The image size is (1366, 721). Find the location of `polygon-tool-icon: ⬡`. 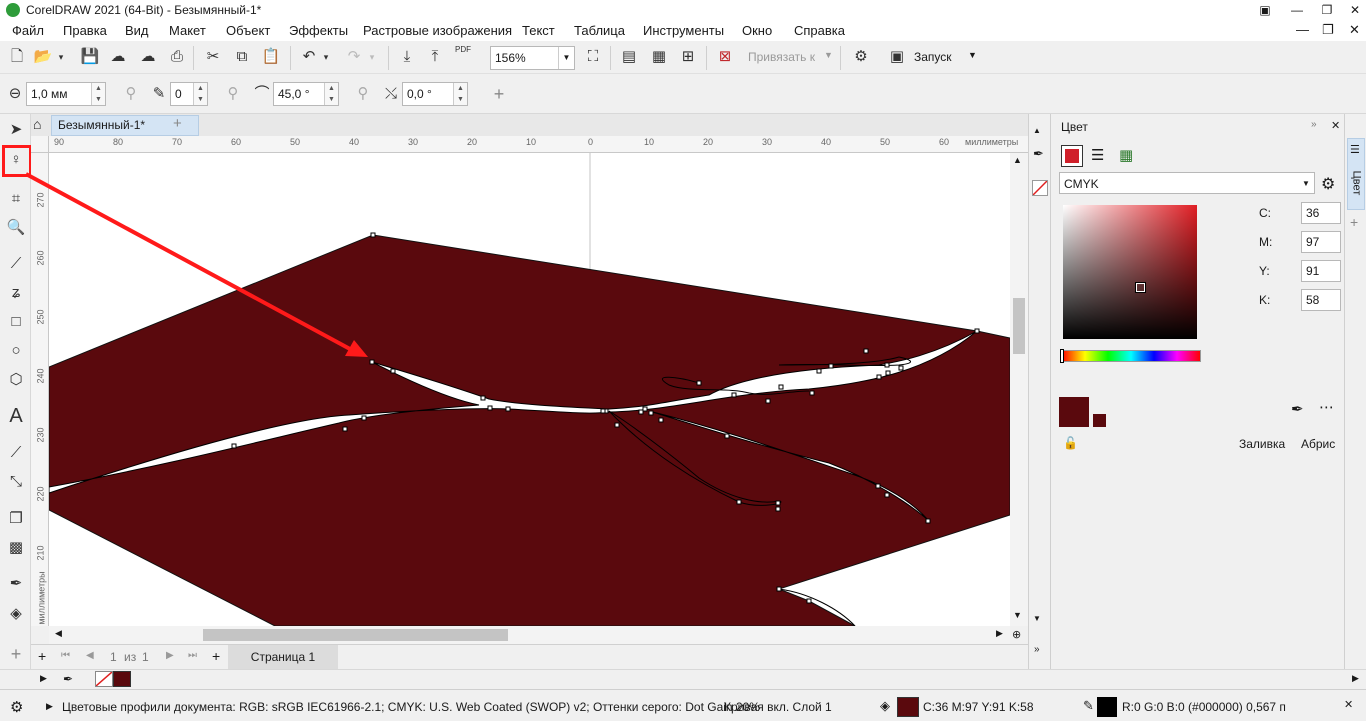

polygon-tool-icon: ⬡ is located at coordinates (16, 380).